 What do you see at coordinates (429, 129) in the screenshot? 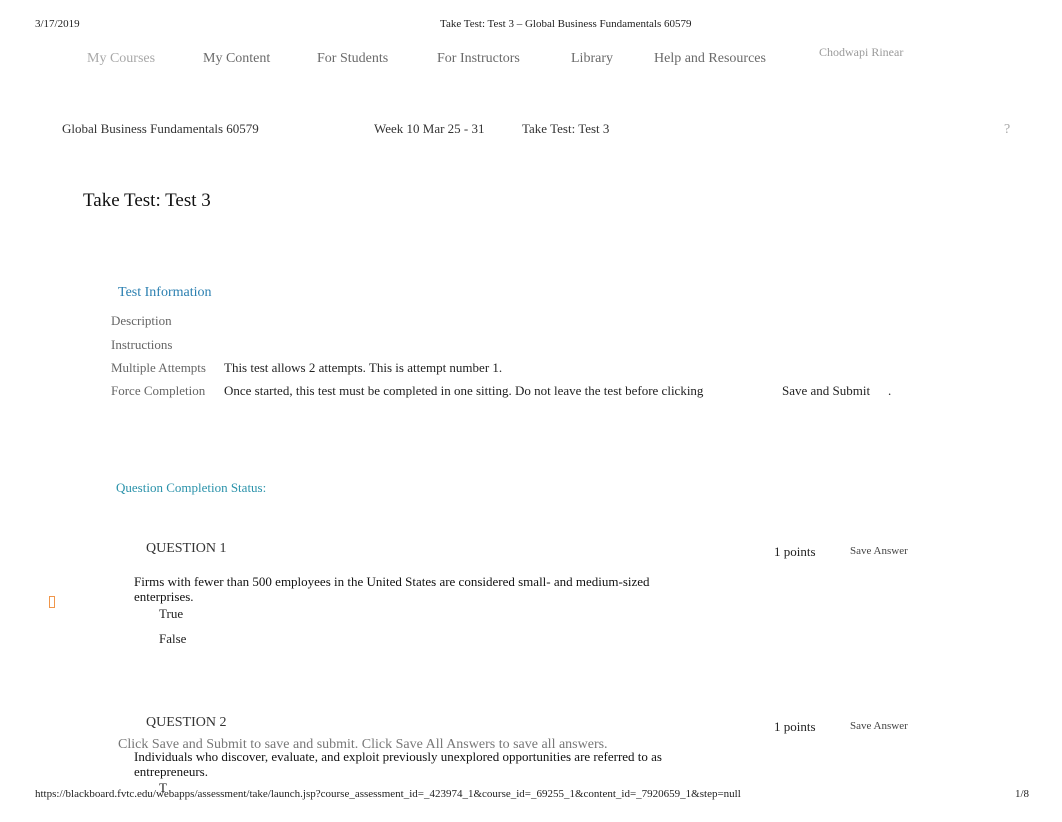
I see `breadcrumb-week: Week 10 Mar 25 - 31` at bounding box center [429, 129].